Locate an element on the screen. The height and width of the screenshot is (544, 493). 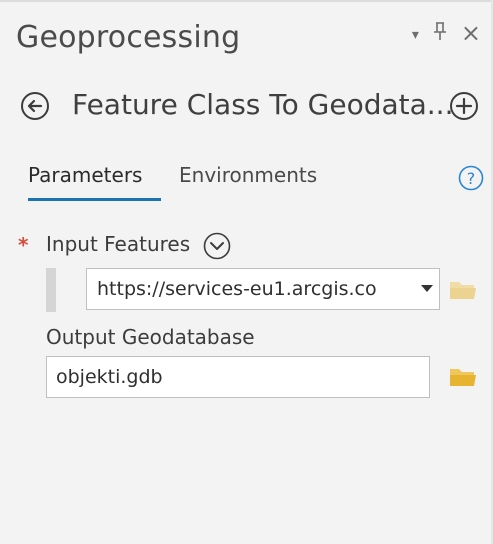
help-icon: ? is located at coordinates (471, 178).